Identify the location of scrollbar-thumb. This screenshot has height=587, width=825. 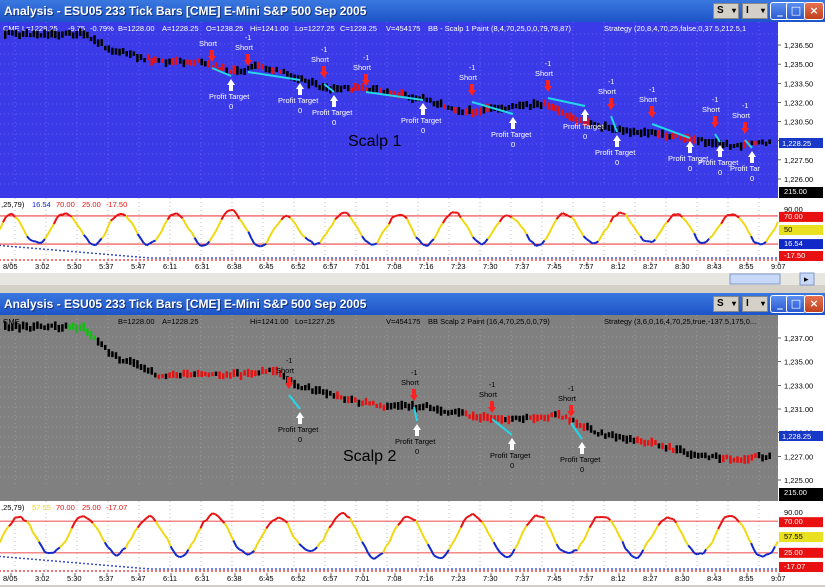
(755, 279).